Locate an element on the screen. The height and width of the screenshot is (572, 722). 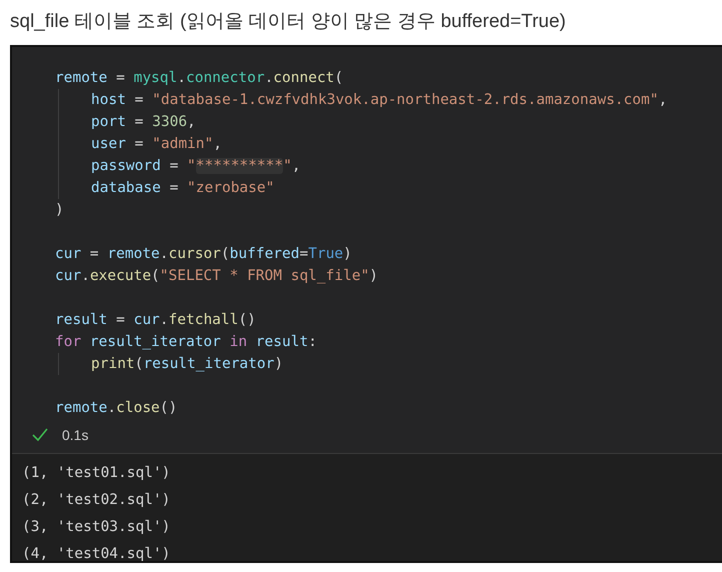
output-line: (2, 'test02.sql') is located at coordinates (97, 500).